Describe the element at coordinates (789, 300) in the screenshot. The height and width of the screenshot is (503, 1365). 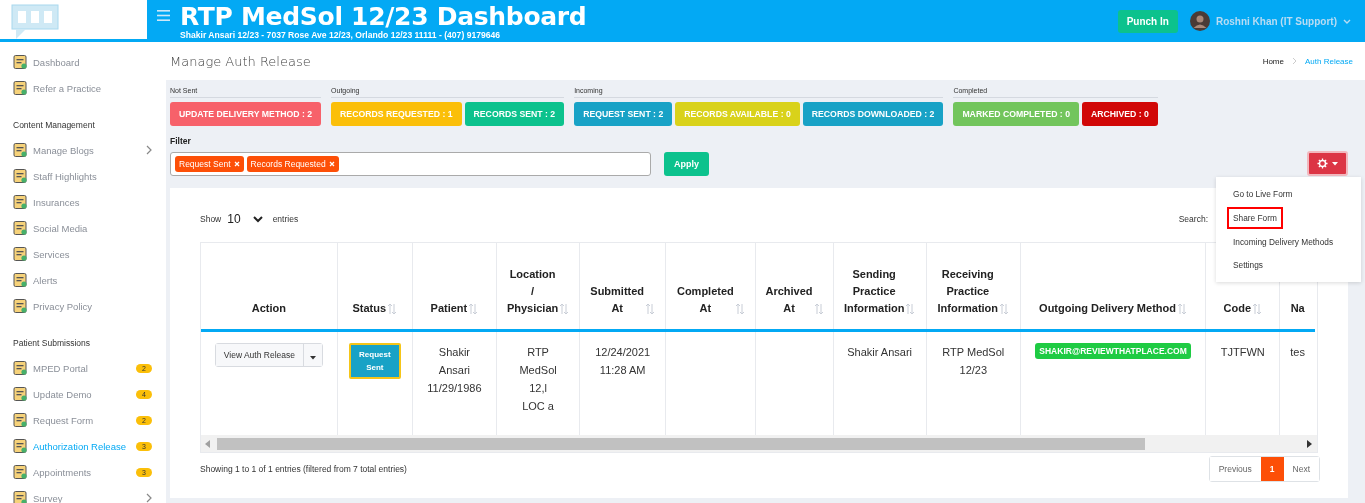
I see `column-header: Archived At` at that location.